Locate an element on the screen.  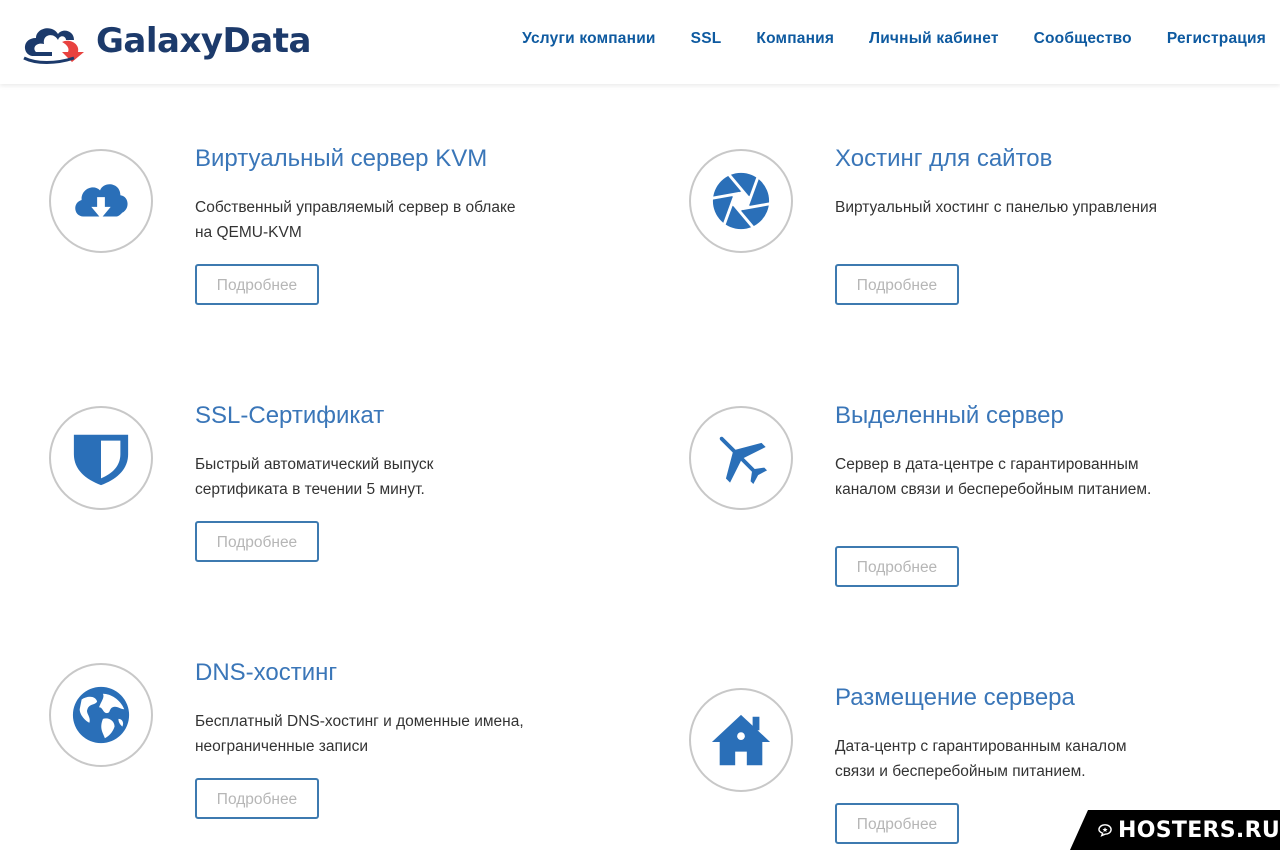
hosters-watermark: HOSTERS.RU is located at coordinates (1175, 830).